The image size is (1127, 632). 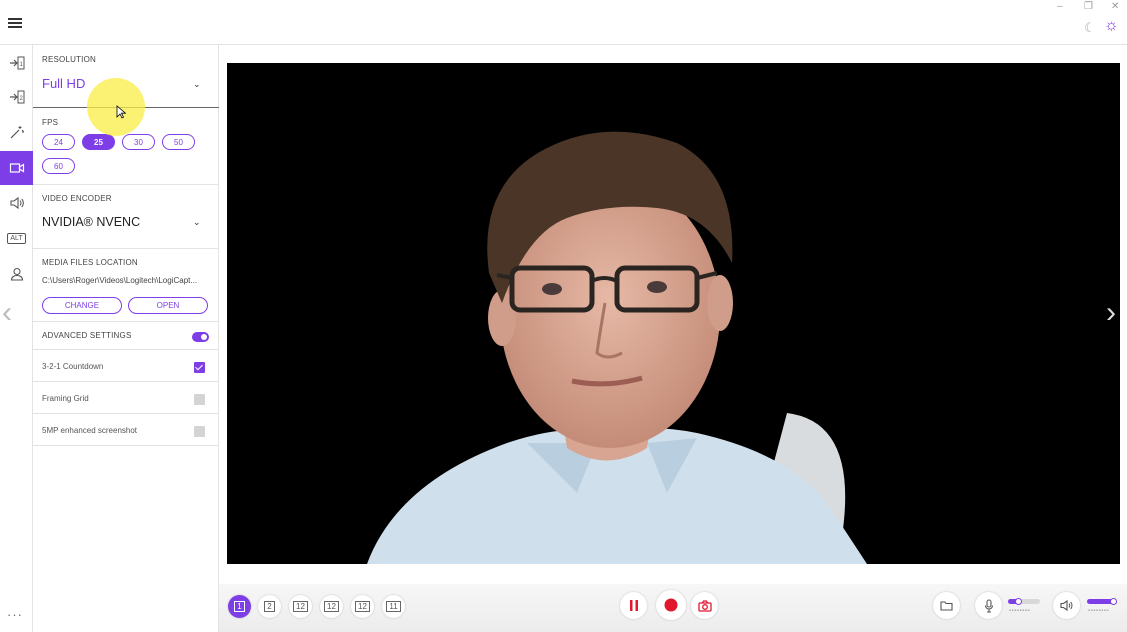 I want to click on layout-pip-right-button: 12, so click(x=300, y=606).